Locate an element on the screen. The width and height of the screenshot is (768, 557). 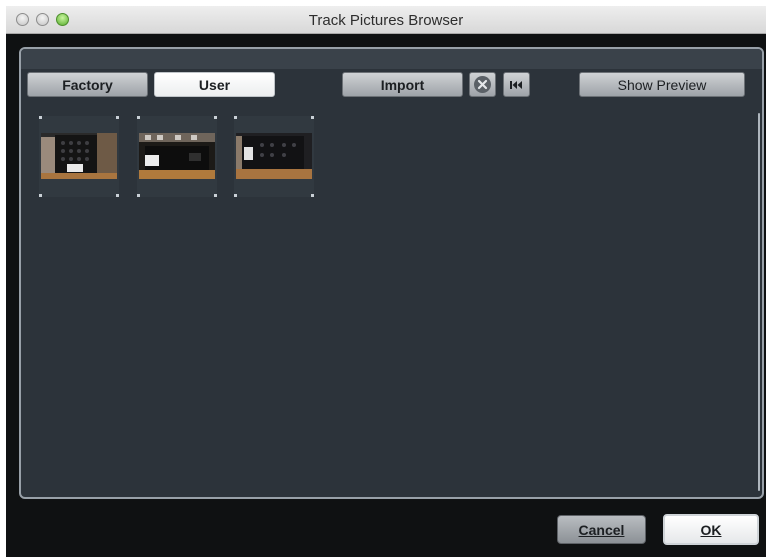
remove-icon is located at coordinates (482, 84).